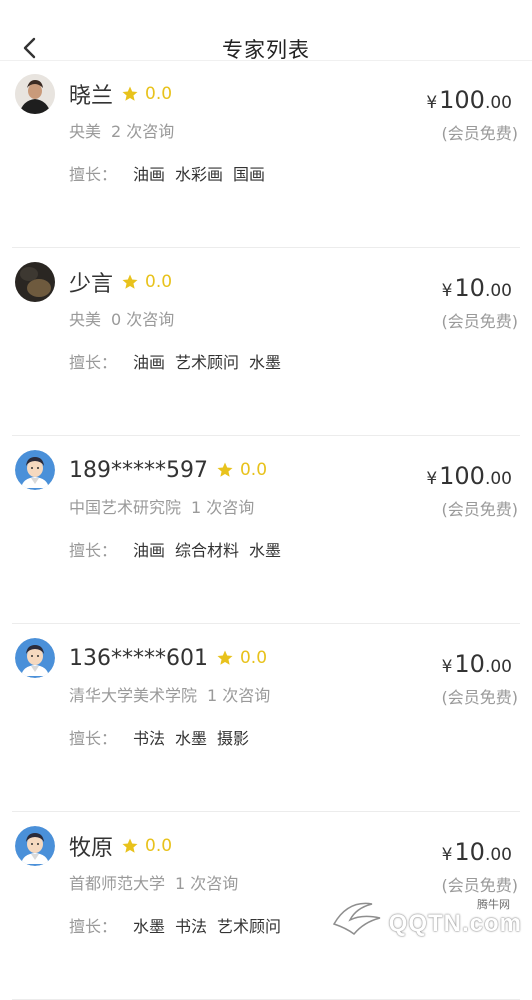  What do you see at coordinates (138, 470) in the screenshot?
I see `expert-name: 189*****597` at bounding box center [138, 470].